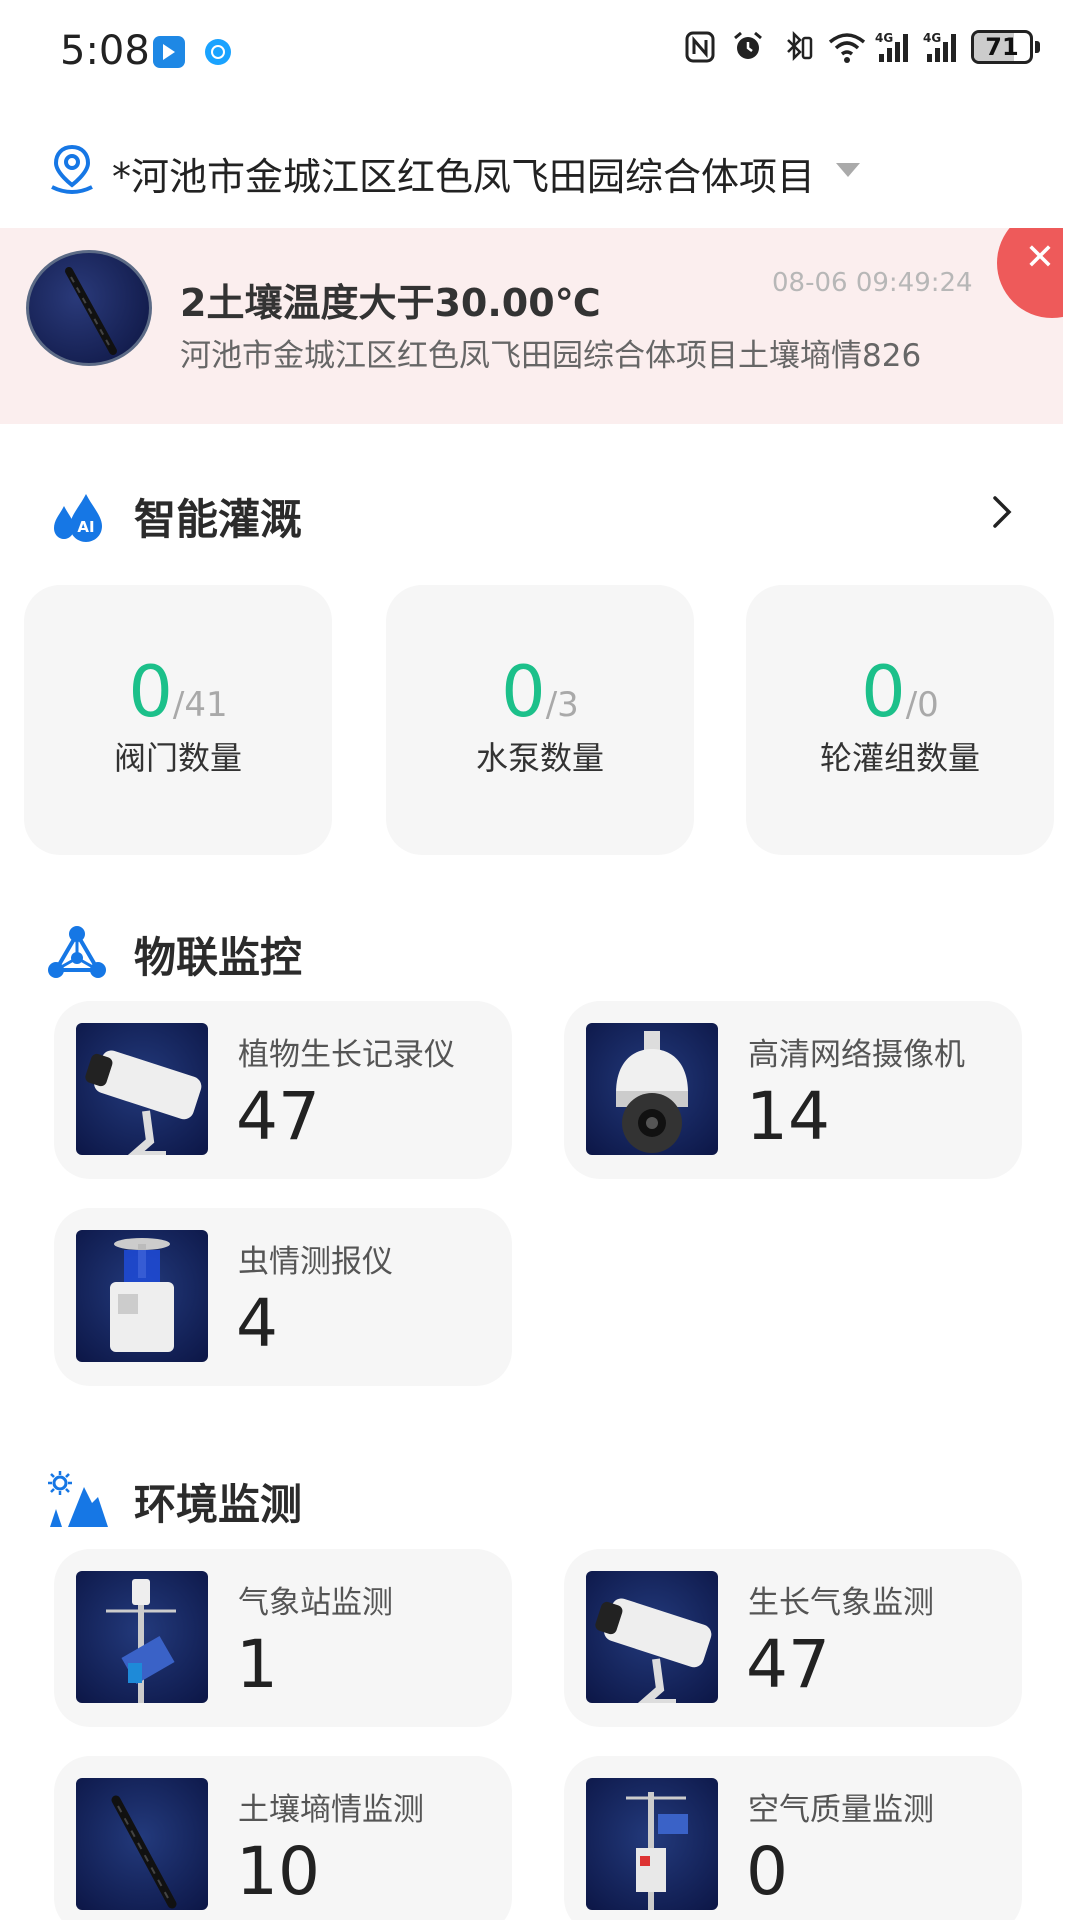 This screenshot has width=1080, height=1920. I want to click on svg-text: AI, so click(85, 527).